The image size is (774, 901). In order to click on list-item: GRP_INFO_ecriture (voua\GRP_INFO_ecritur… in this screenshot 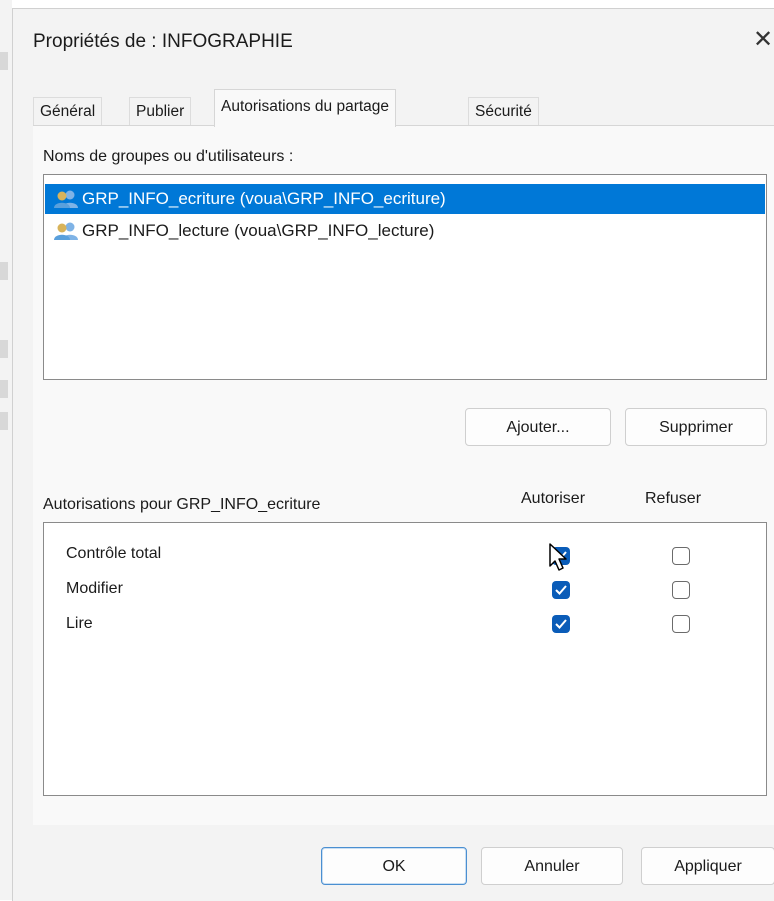, I will do `click(405, 199)`.